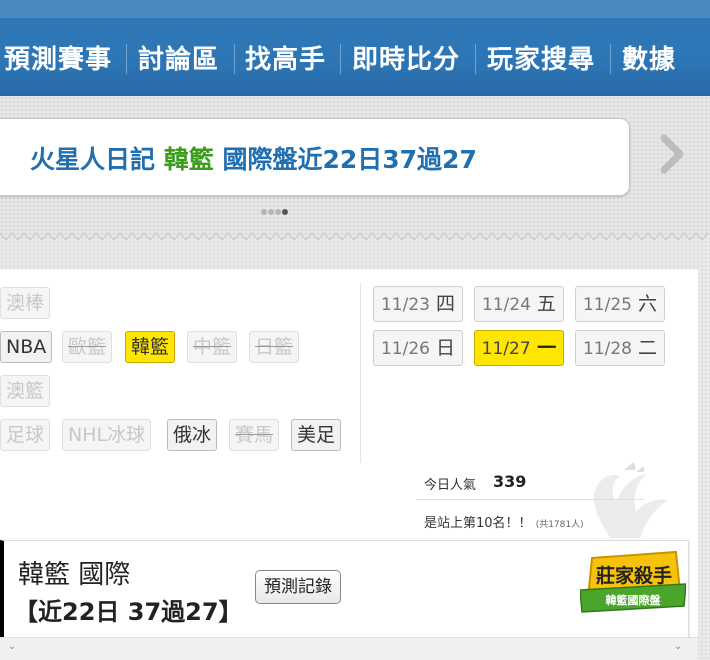 The image size is (710, 660). What do you see at coordinates (285, 60) in the screenshot?
I see `nav-item-find-experts: 找高手` at bounding box center [285, 60].